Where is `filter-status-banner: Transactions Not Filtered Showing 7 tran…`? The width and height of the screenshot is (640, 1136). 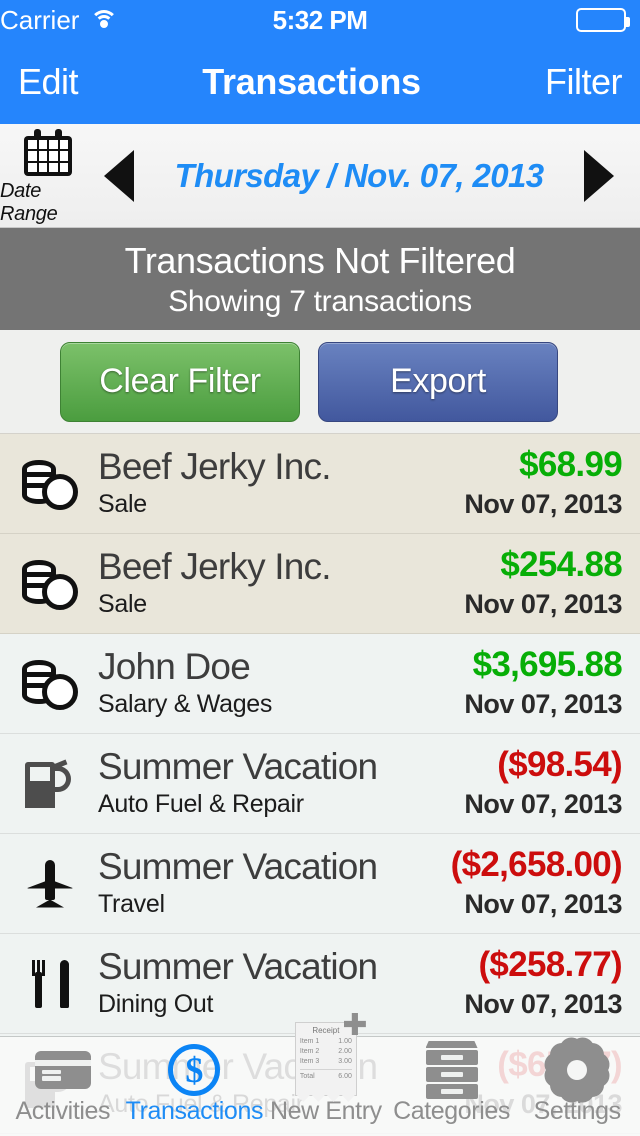 filter-status-banner: Transactions Not Filtered Showing 7 tran… is located at coordinates (320, 279).